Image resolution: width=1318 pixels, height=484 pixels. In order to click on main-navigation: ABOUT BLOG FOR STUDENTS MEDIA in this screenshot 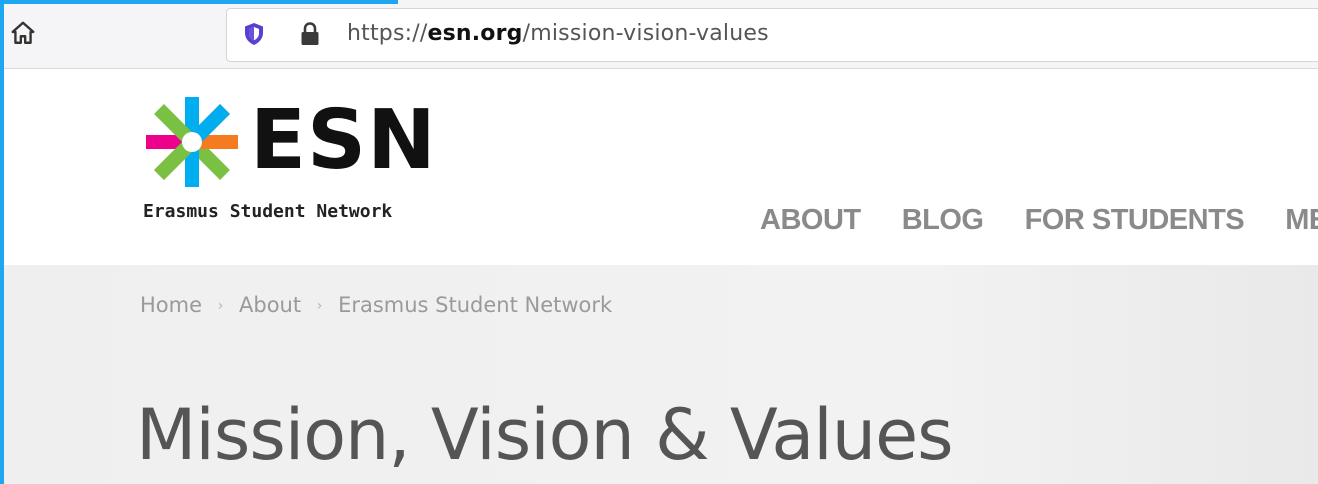, I will do `click(1039, 220)`.